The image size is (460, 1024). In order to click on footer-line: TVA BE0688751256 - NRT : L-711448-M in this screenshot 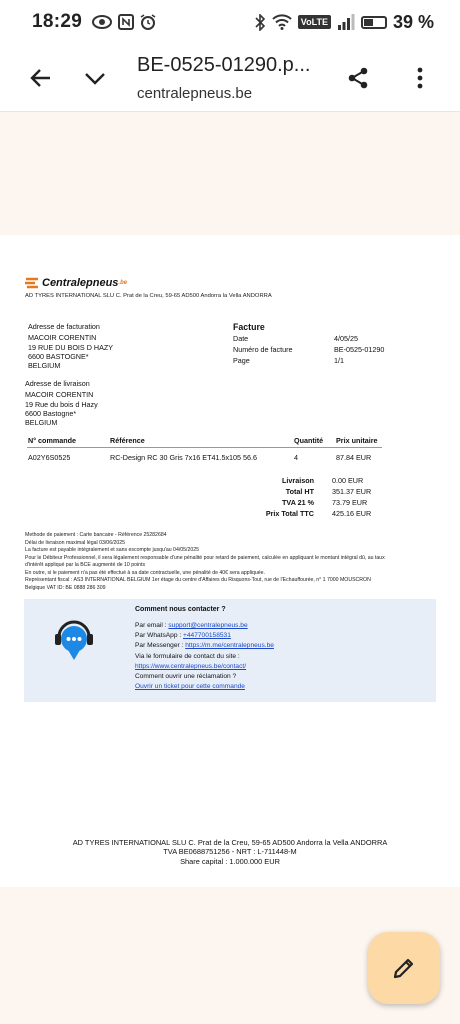, I will do `click(230, 852)`.